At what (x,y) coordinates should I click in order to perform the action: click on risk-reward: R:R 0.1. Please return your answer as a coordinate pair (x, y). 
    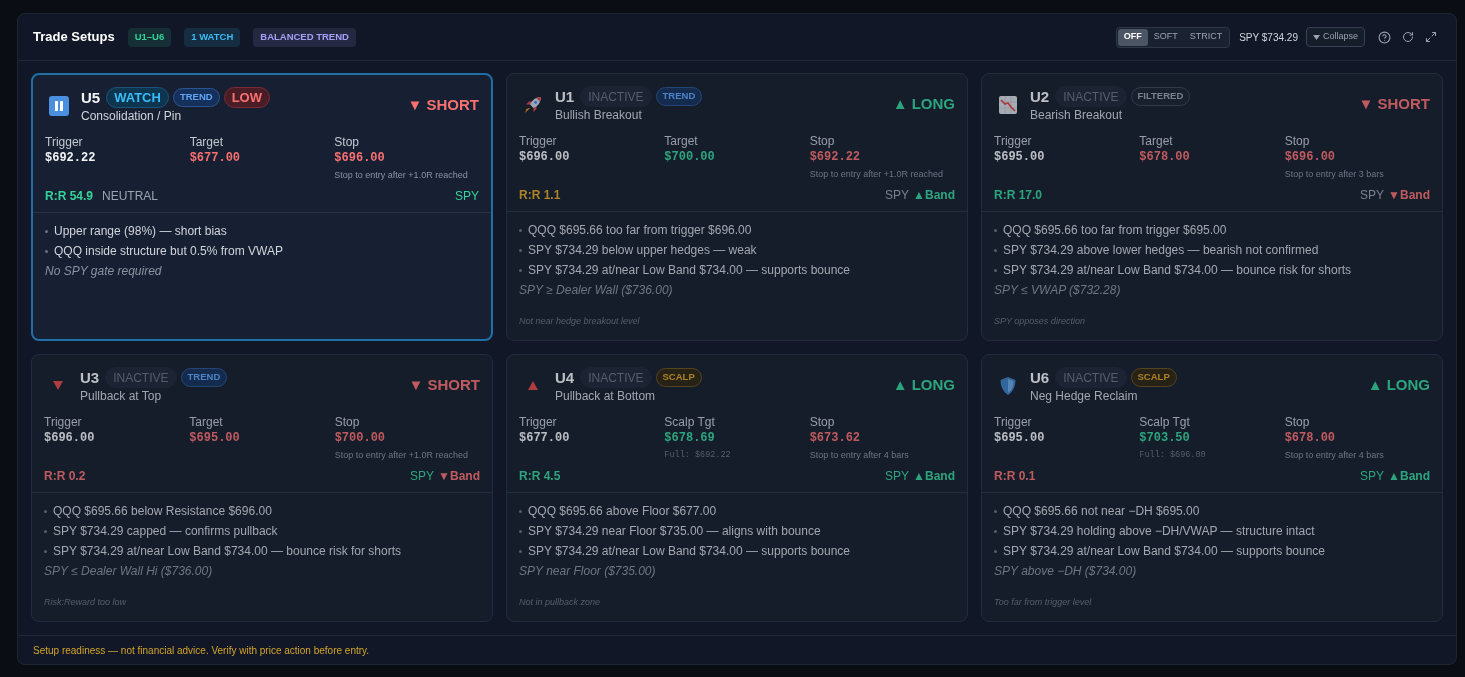
    Looking at the image, I should click on (1015, 476).